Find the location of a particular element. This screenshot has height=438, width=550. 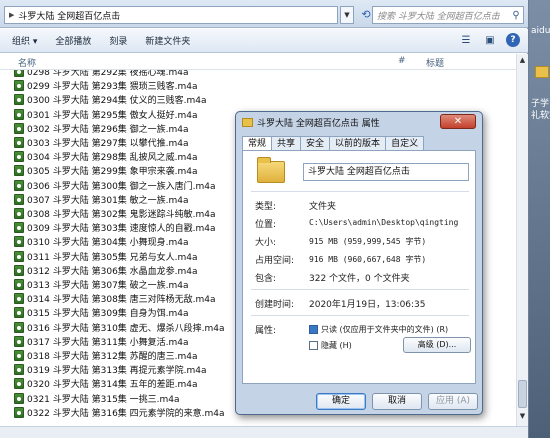

list-item: 0316 斗罗大陆 第310集 虚无、爆杀八段摔.m4a is located at coordinates (119, 327).